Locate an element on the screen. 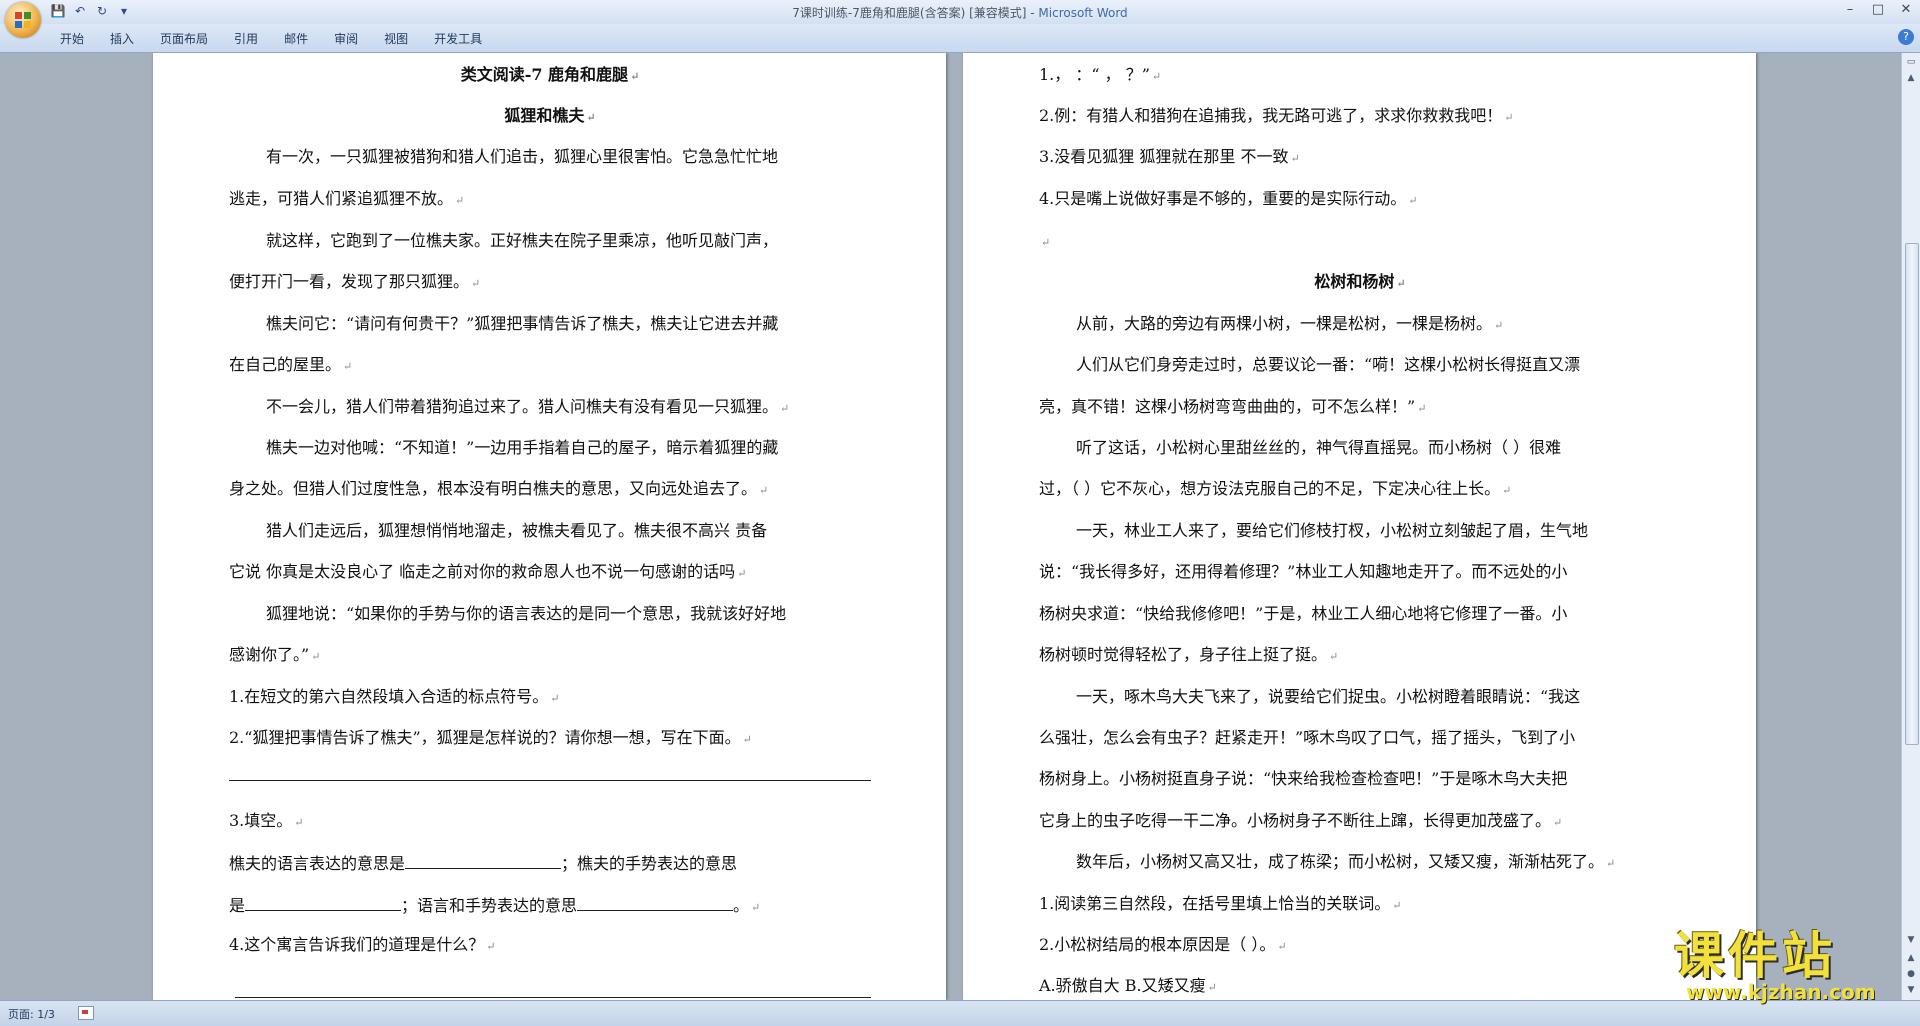 The width and height of the screenshot is (1920, 1026). paragraph-line: 数年后，小杨树又高又壮，成了栋梁；而小松树，又矮又瘦，渐渐枯死了。 ↵ is located at coordinates (1346, 861).